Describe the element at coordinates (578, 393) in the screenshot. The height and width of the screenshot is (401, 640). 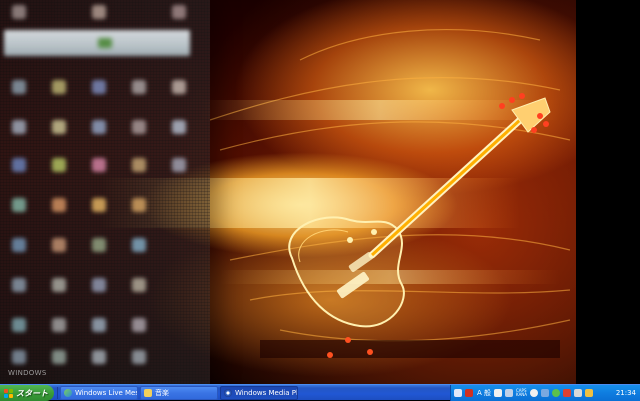
I see `volume-icon` at that location.